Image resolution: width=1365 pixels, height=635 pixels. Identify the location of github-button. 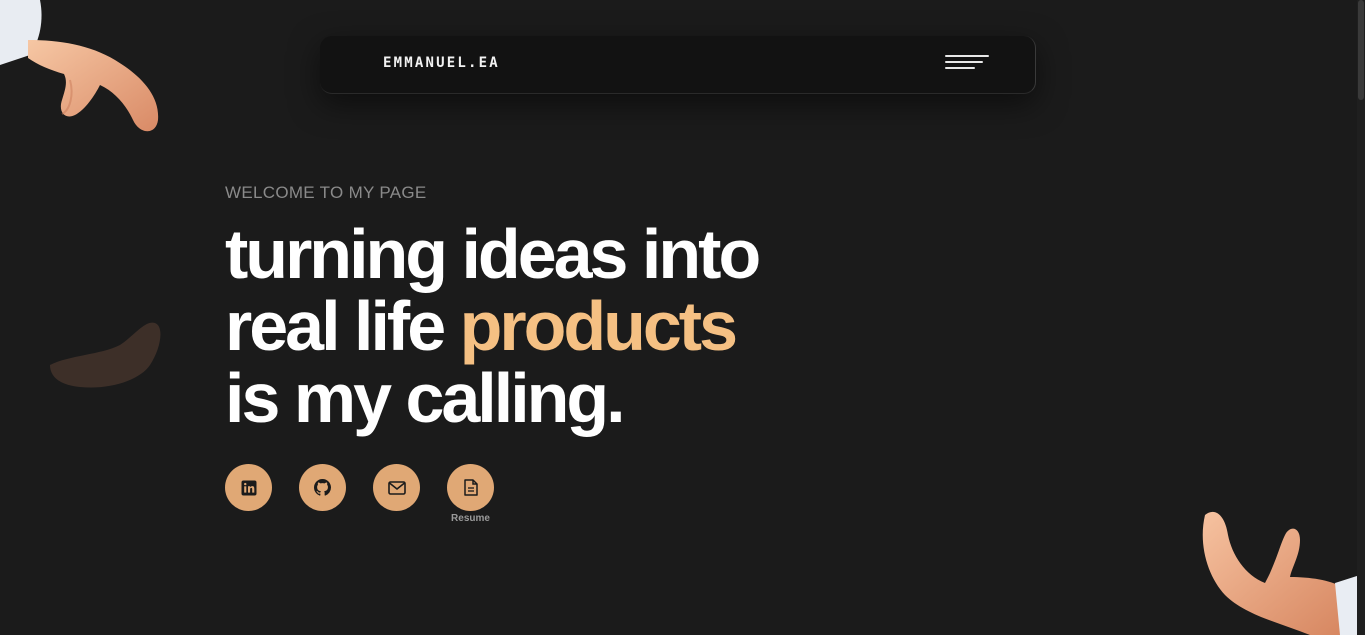
(322, 494).